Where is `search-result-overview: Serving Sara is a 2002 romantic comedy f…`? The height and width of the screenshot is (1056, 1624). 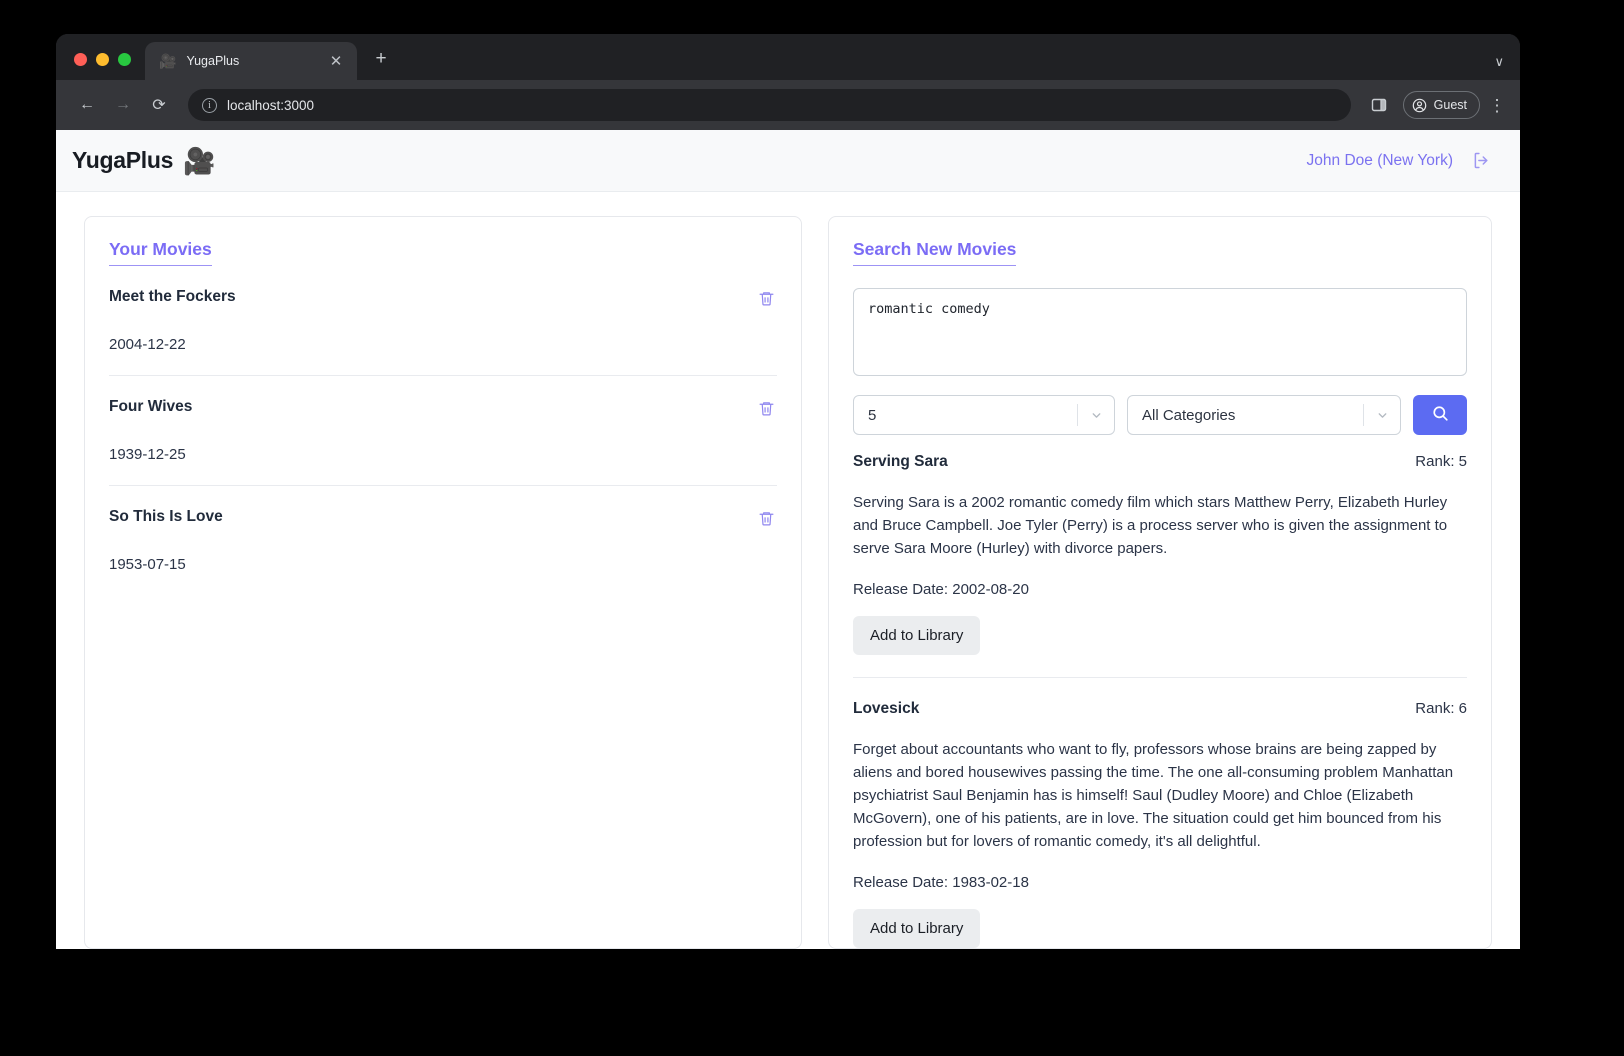
search-result-overview: Serving Sara is a 2002 romantic comedy f… is located at coordinates (1150, 525).